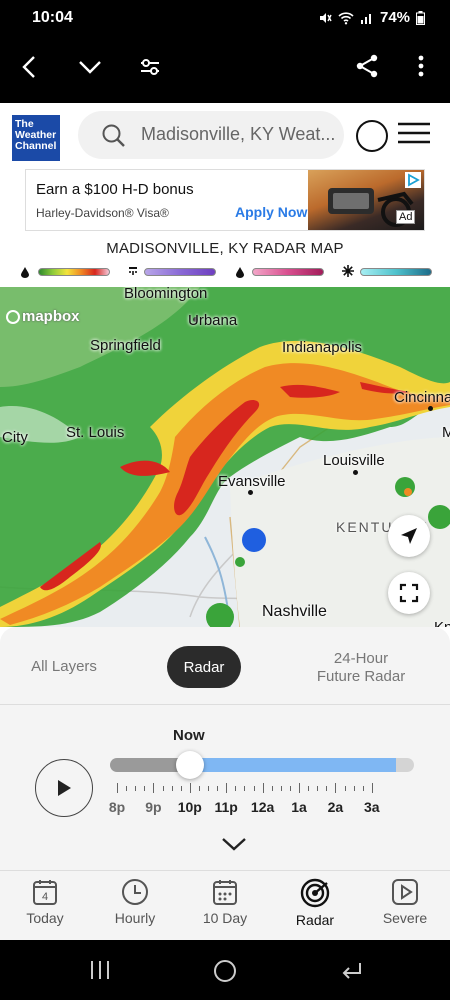 This screenshot has height=1000, width=450. Describe the element at coordinates (252, 481) in the screenshot. I see `city-label-evansville: Evansville` at that location.